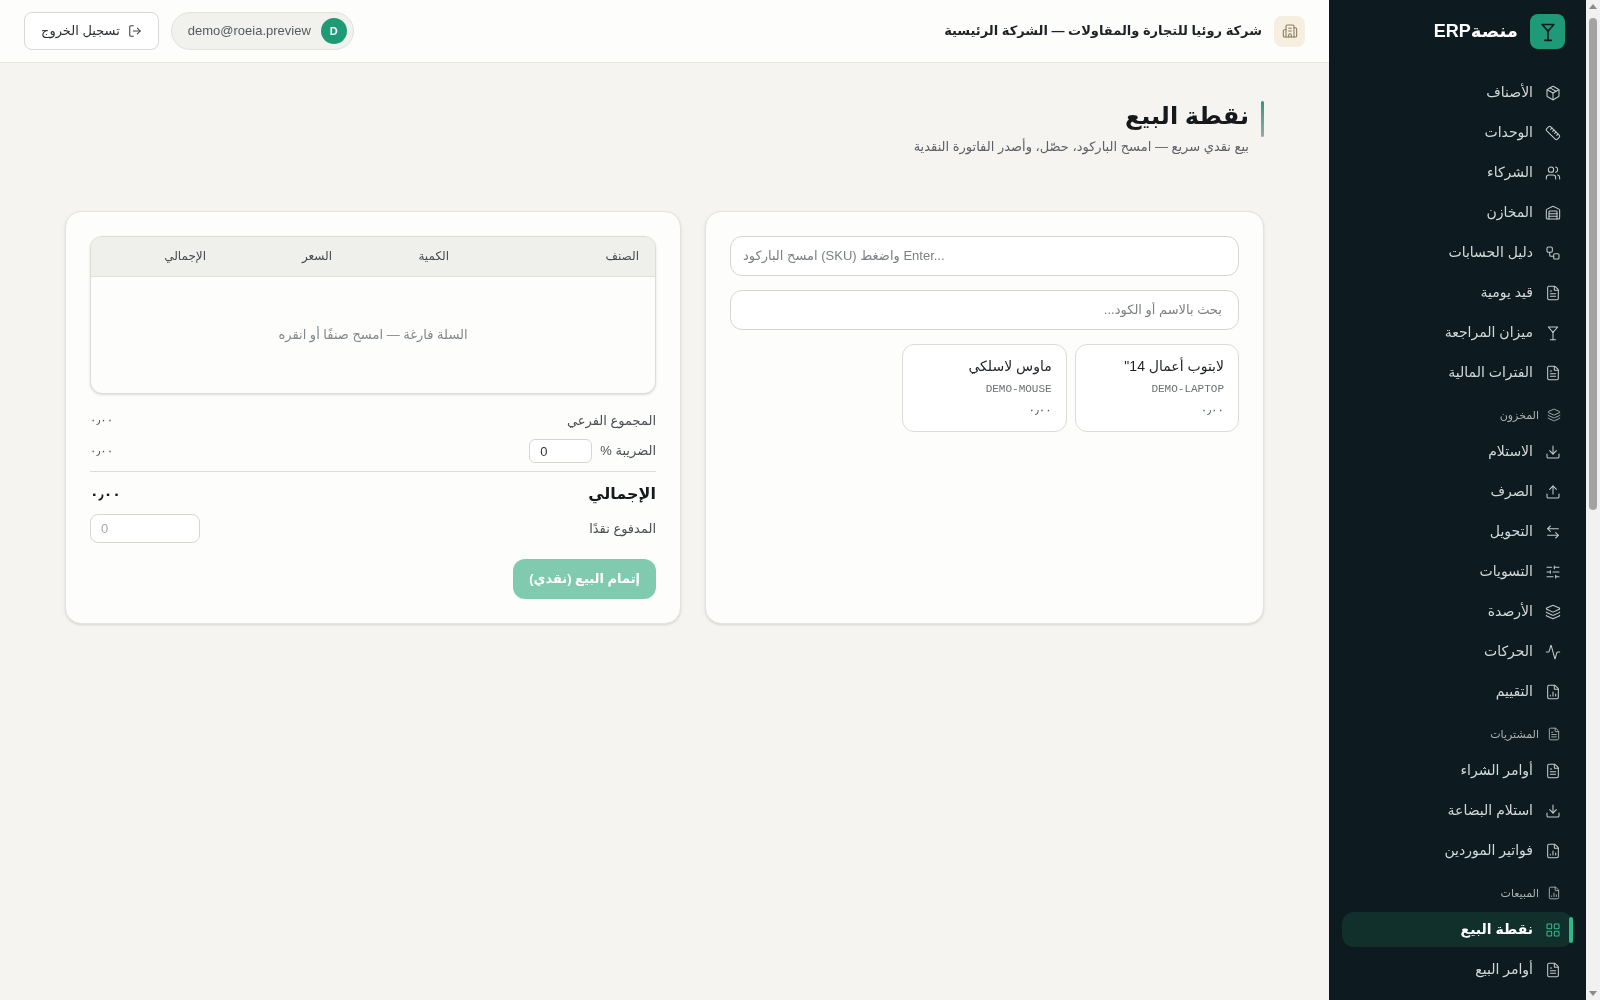 The width and height of the screenshot is (1600, 1000). What do you see at coordinates (1010, 366) in the screenshot?
I see `product-name: ماوس لاسلكي` at bounding box center [1010, 366].